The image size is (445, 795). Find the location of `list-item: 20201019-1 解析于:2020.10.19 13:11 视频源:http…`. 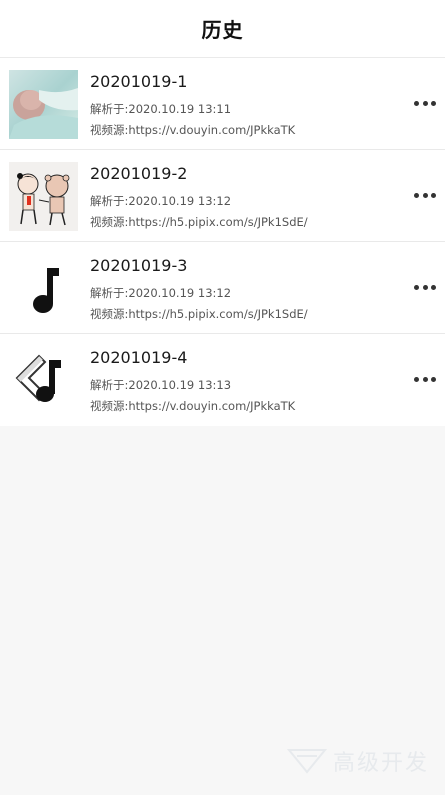

list-item: 20201019-1 解析于:2020.10.19 13:11 视频源:http… is located at coordinates (222, 104).